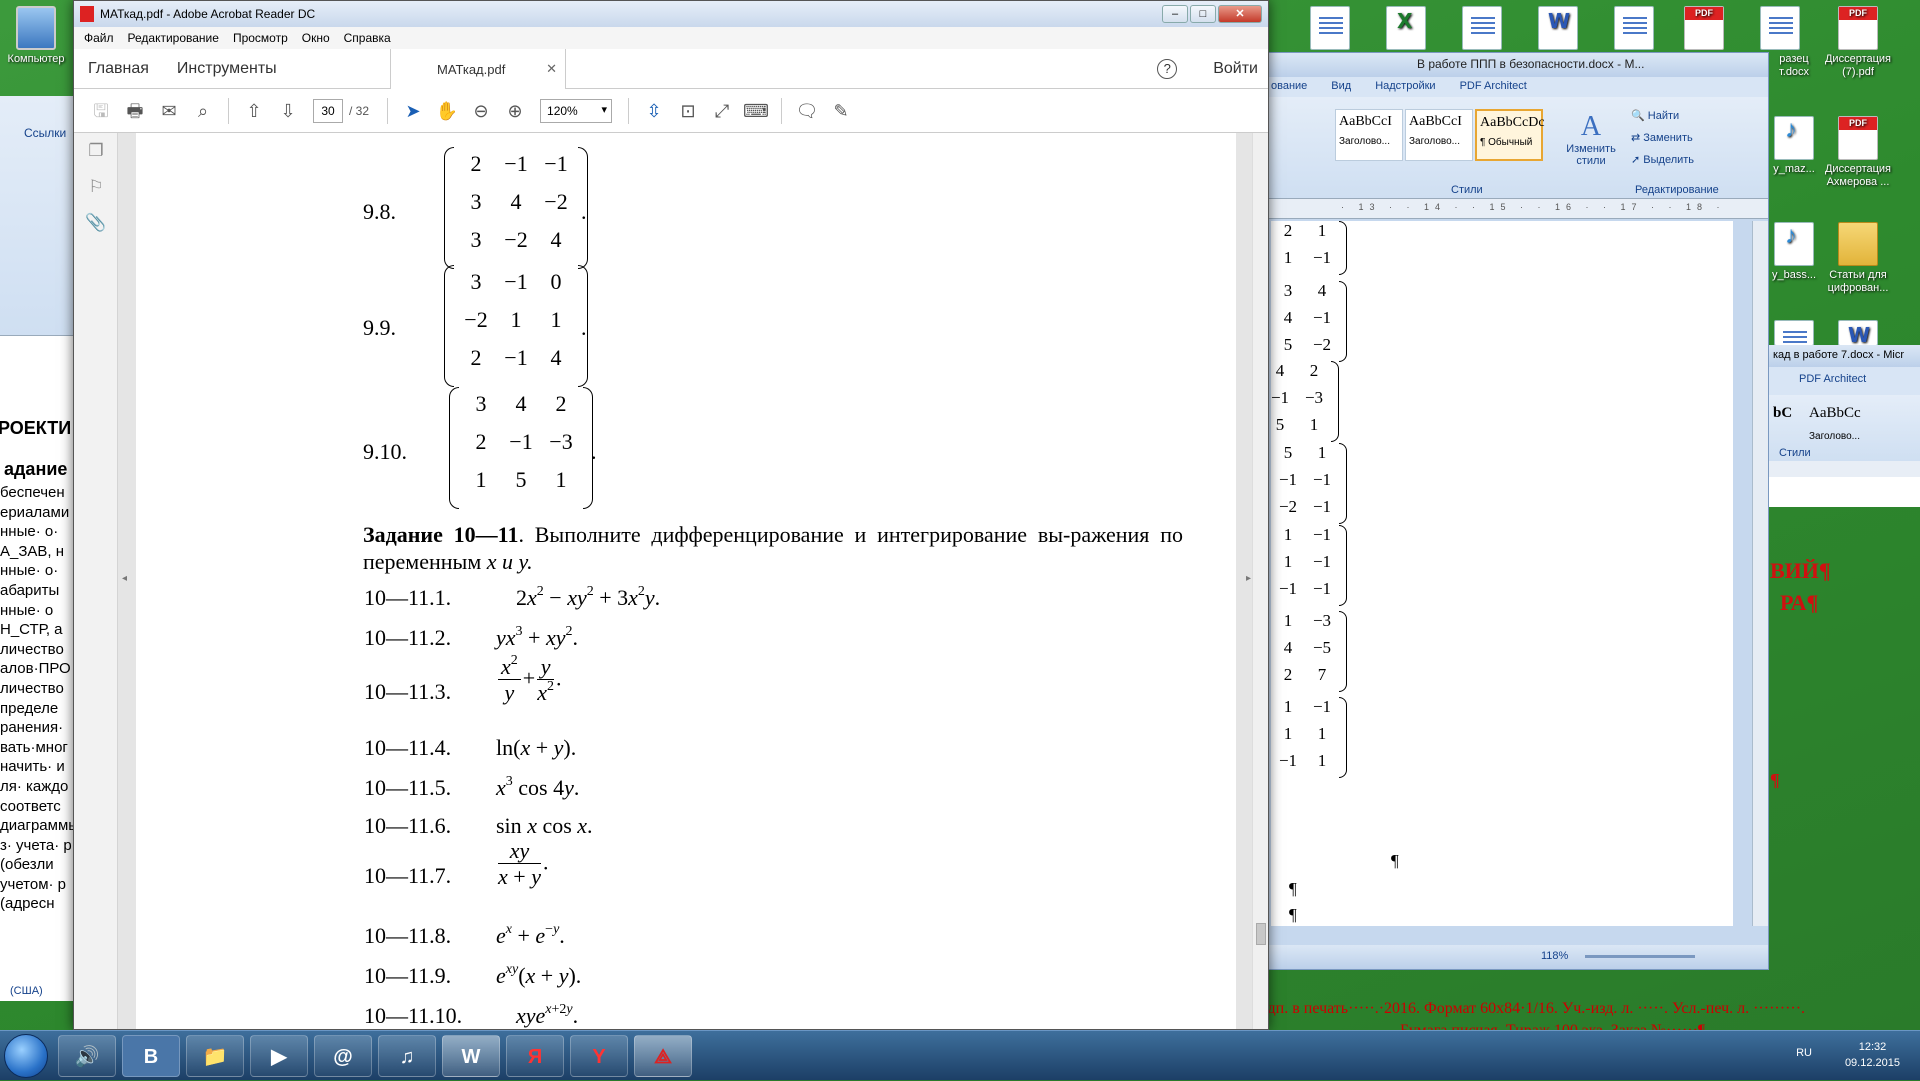 The image size is (1920, 1081). Describe the element at coordinates (756, 111) in the screenshot. I see `read-mode-icon: ⌨` at that location.